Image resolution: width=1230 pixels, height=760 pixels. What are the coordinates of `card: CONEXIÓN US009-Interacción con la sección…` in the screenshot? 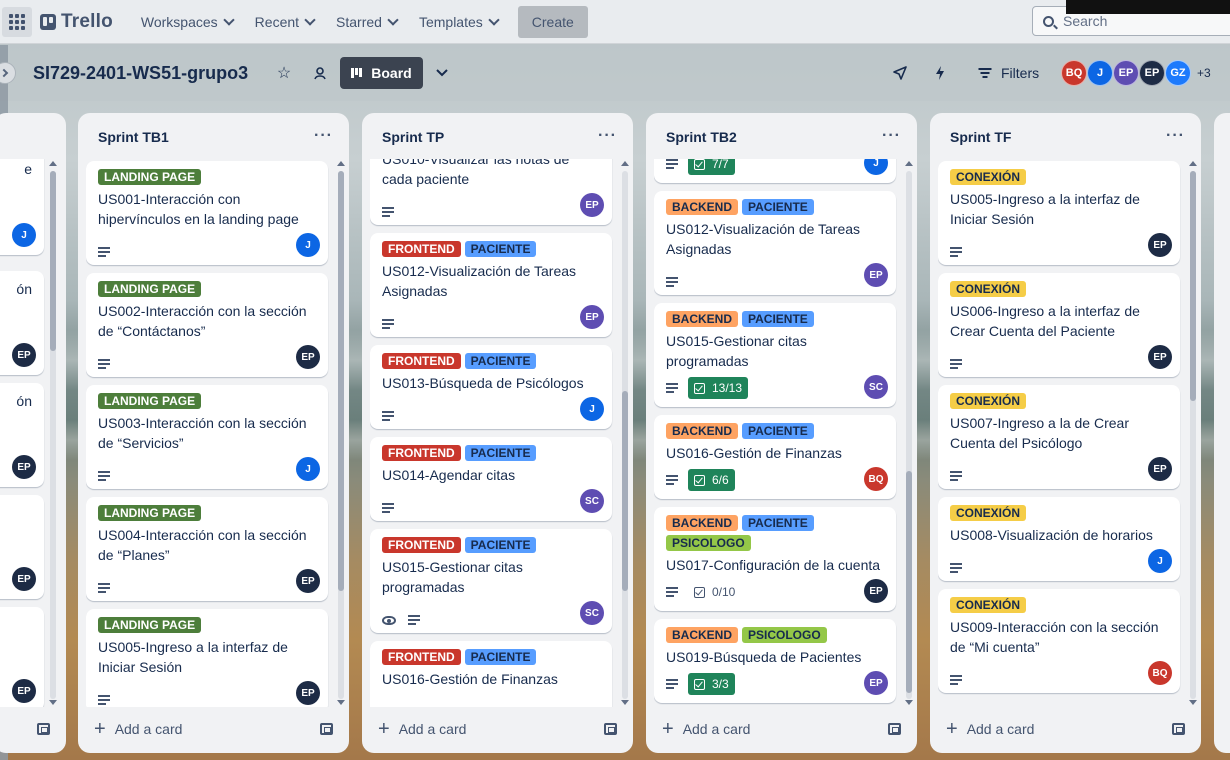 It's located at (1059, 641).